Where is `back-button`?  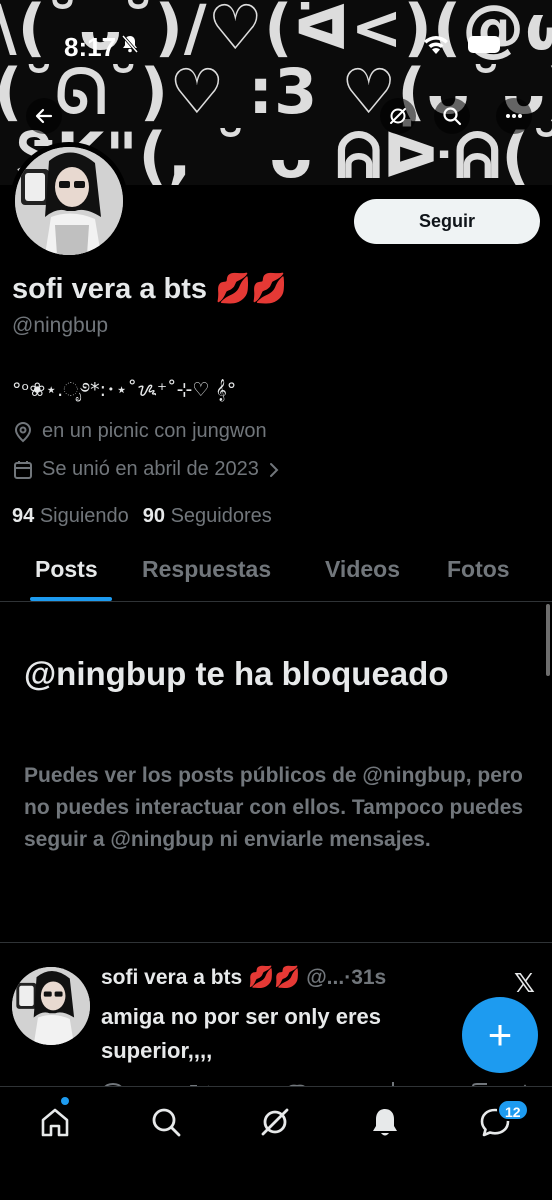 back-button is located at coordinates (44, 116).